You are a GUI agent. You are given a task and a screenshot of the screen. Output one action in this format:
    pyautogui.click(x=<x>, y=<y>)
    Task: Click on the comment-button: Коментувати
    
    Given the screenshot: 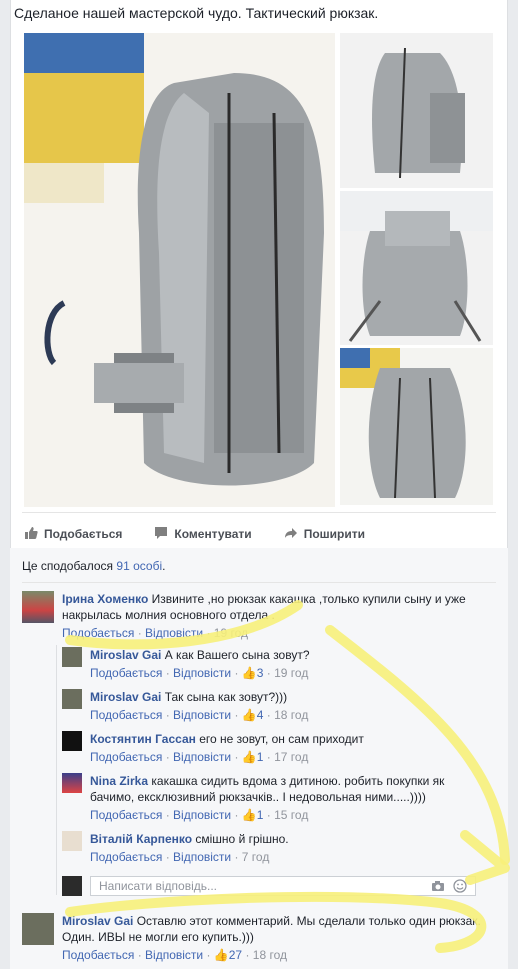 What is the action you would take?
    pyautogui.click(x=203, y=534)
    